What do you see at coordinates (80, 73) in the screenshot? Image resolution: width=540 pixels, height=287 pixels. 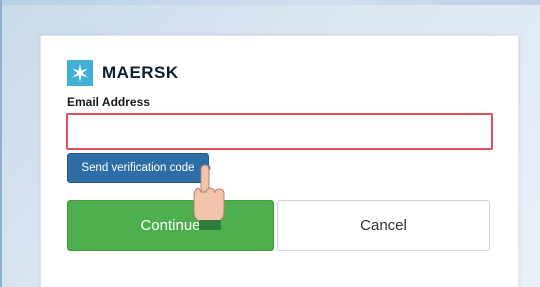 I see `maersk-star-icon` at bounding box center [80, 73].